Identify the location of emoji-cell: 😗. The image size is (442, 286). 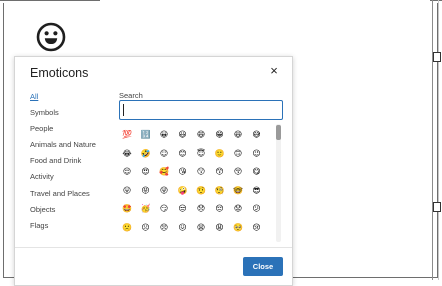
(201, 172).